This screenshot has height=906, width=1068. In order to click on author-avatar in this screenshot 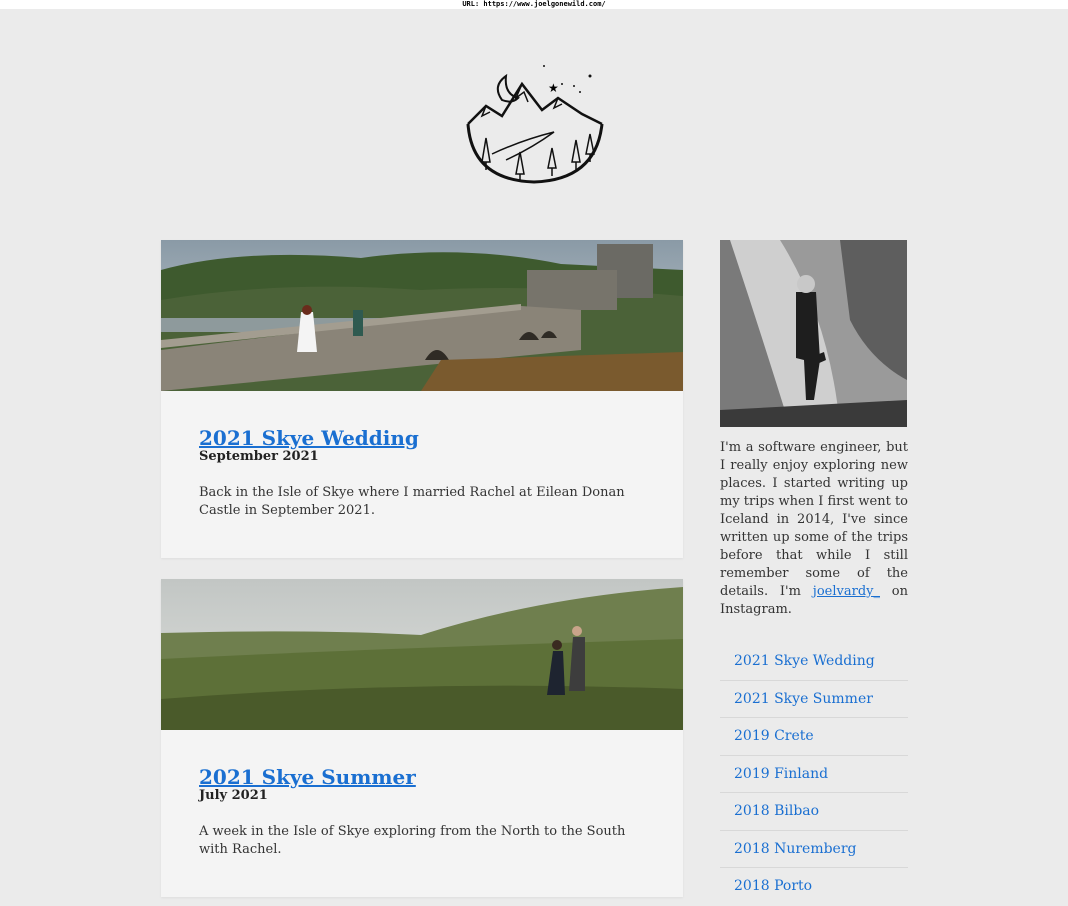, I will do `click(813, 333)`.